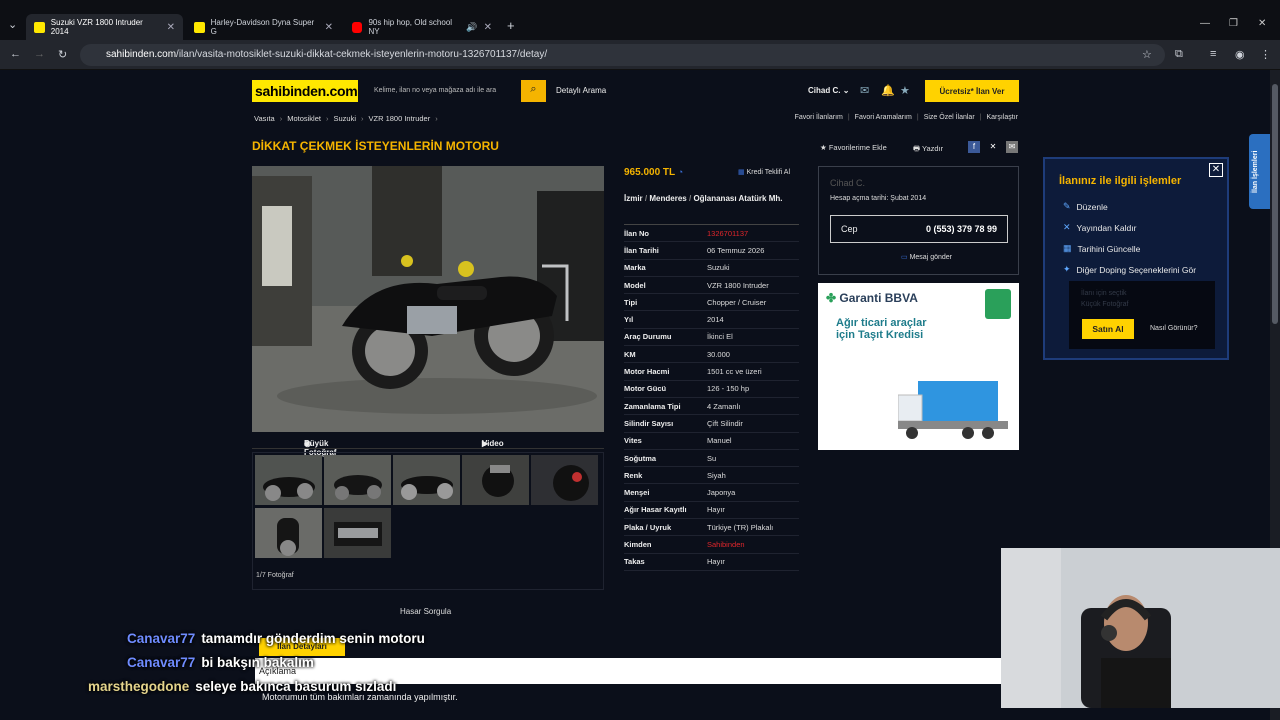 The width and height of the screenshot is (1280, 720). I want to click on detail-value: Türkiye (TR) Plakalı, so click(740, 527).